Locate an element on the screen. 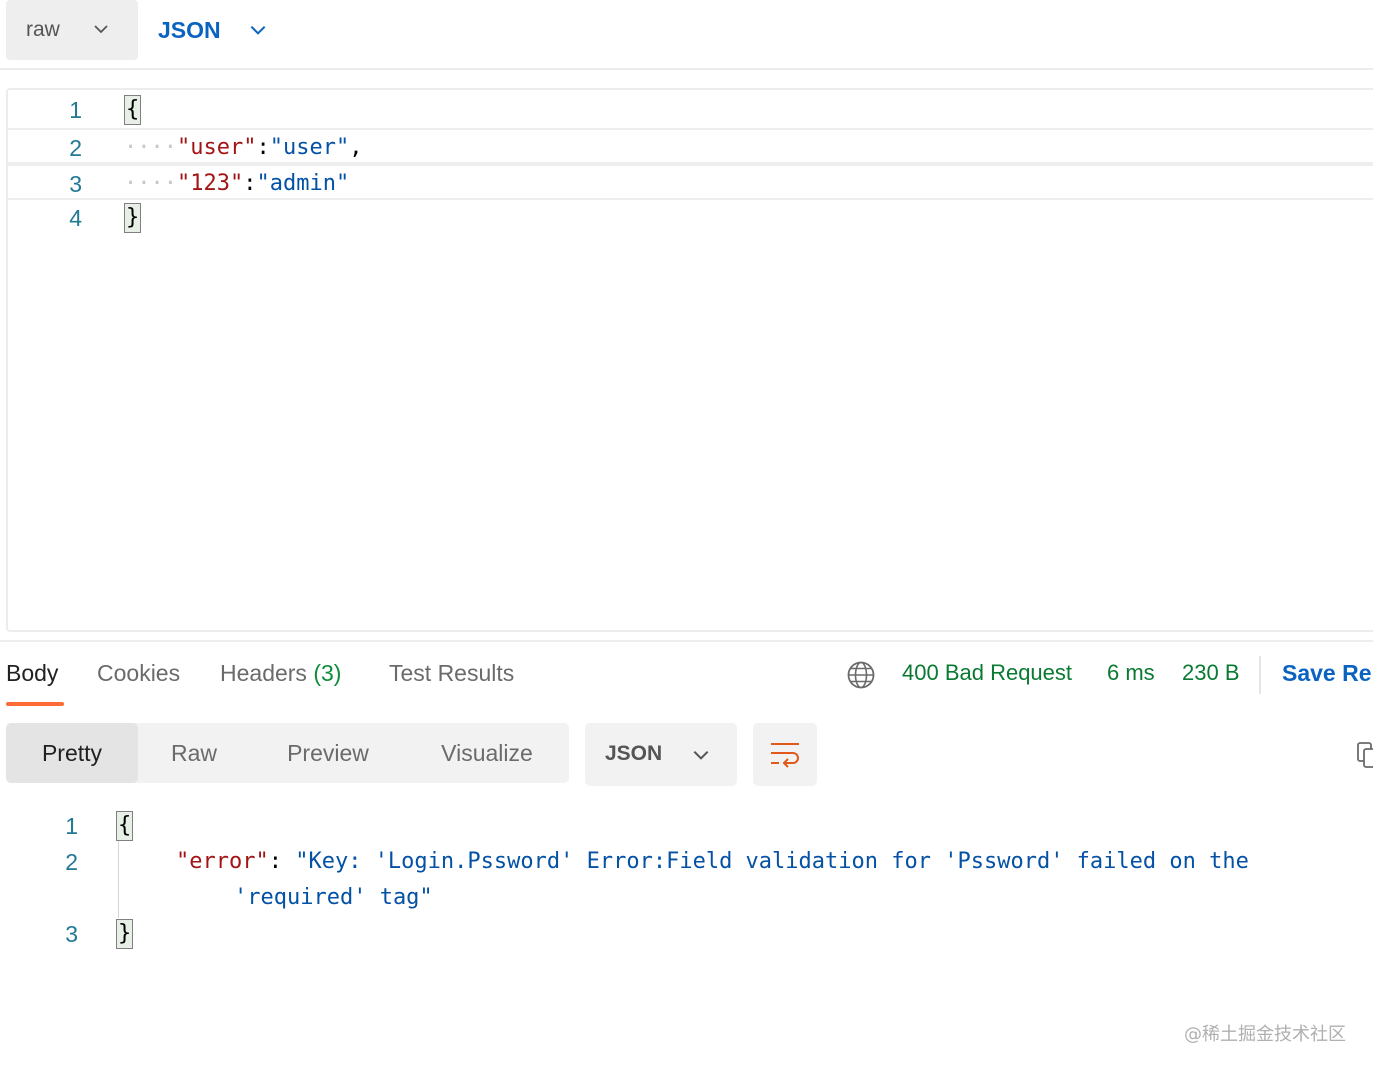  wrap-lines-icon is located at coordinates (785, 755).